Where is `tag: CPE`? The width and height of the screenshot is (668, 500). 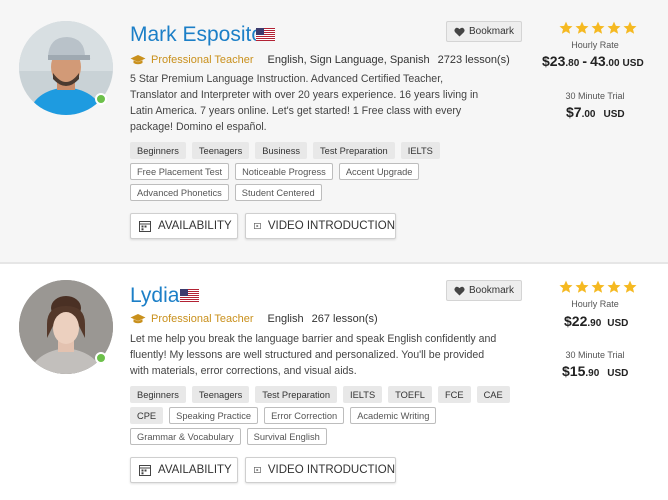 tag: CPE is located at coordinates (147, 415).